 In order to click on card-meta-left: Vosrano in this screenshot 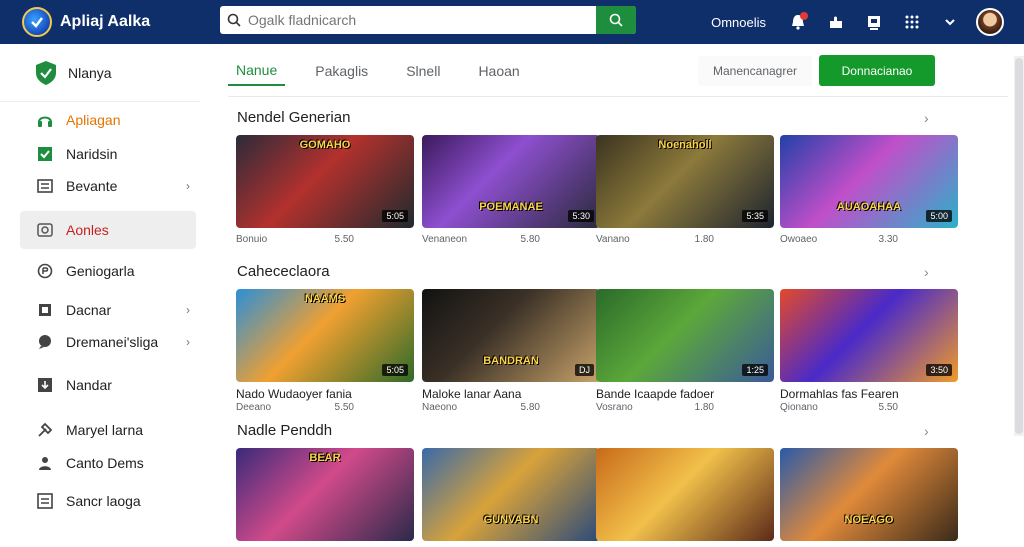, I will do `click(614, 407)`.